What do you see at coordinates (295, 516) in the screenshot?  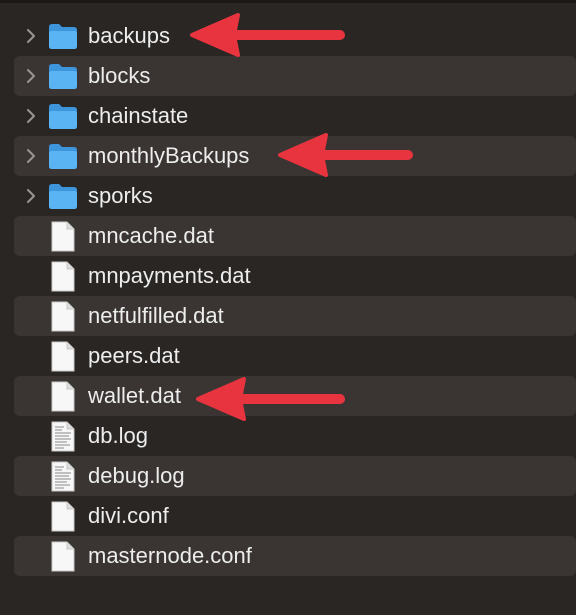 I see `file-row-divi-conf: divi.conf` at bounding box center [295, 516].